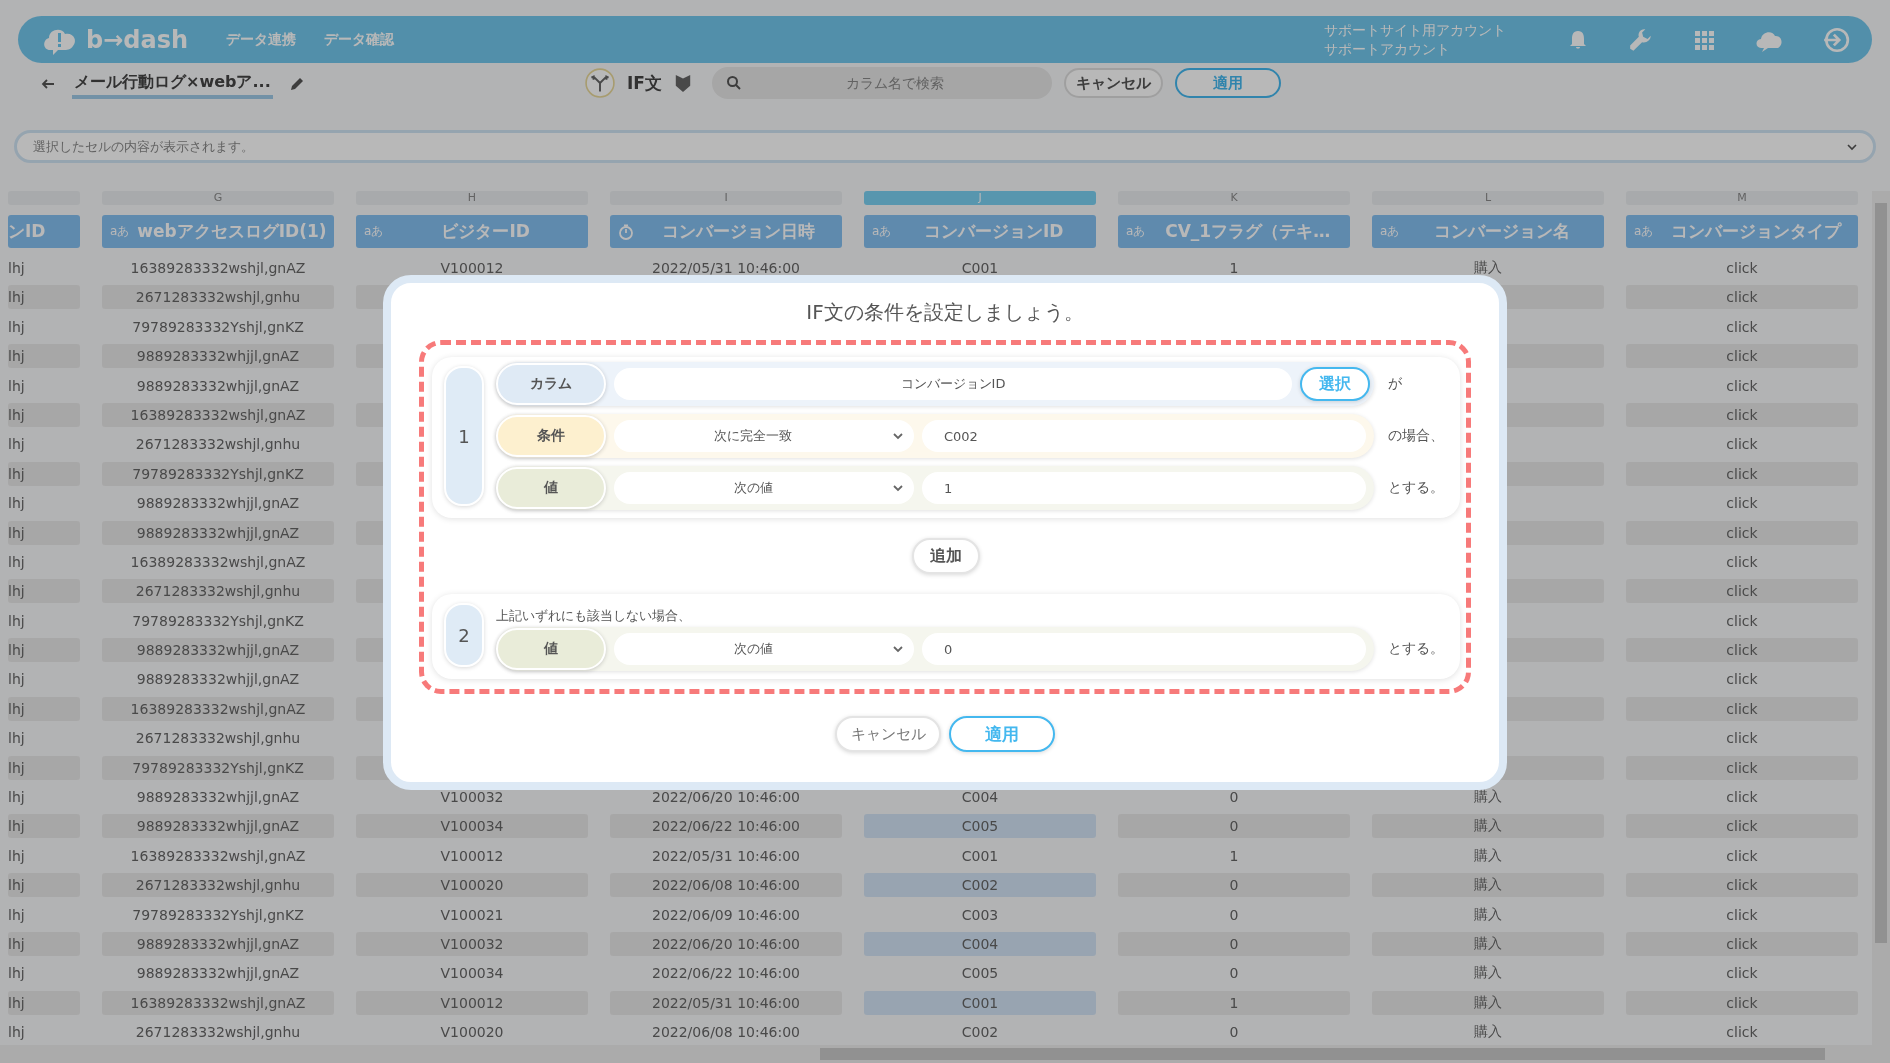 The width and height of the screenshot is (1890, 1063). What do you see at coordinates (472, 1033) in the screenshot?
I see `table-cell-text: V100020` at bounding box center [472, 1033].